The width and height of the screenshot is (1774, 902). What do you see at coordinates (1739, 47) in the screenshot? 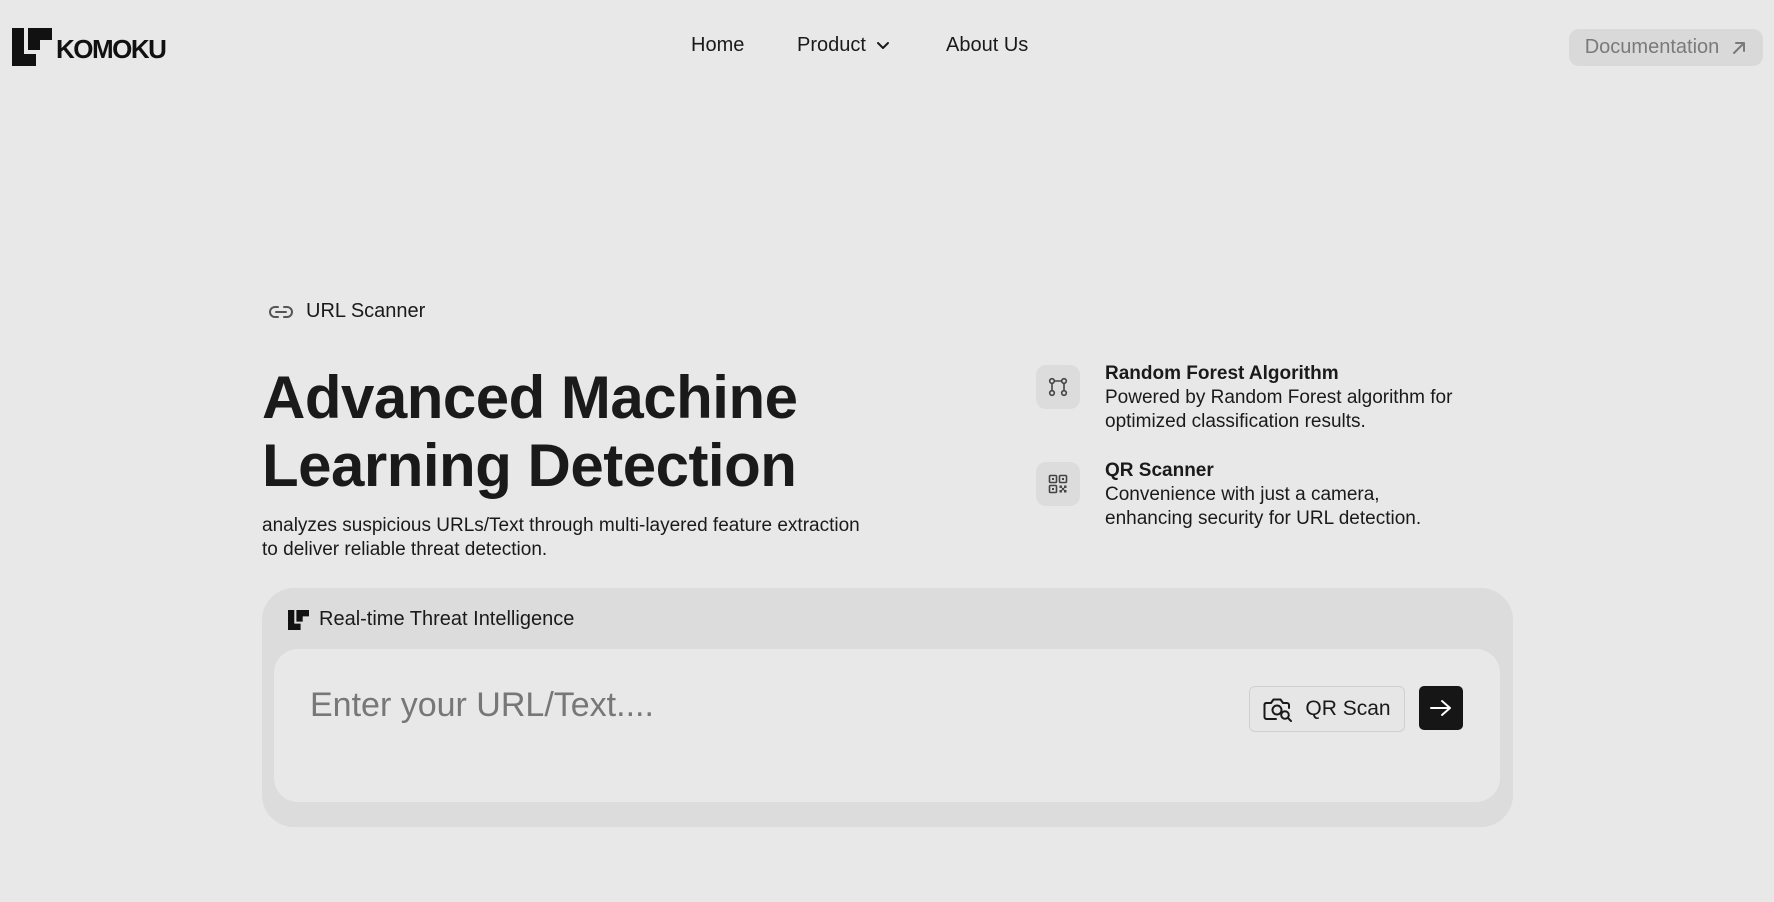
I see `arrow-up-right-icon` at bounding box center [1739, 47].